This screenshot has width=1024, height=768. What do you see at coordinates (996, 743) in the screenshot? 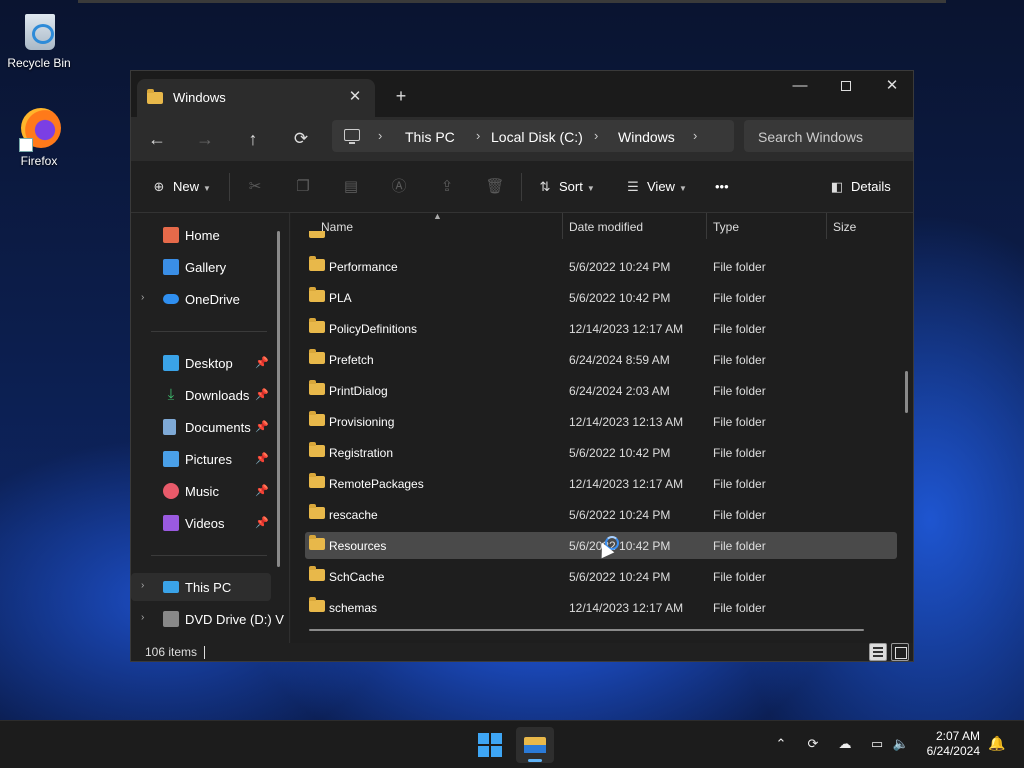
I see `notification-bell-icon: 🔔` at bounding box center [996, 743].